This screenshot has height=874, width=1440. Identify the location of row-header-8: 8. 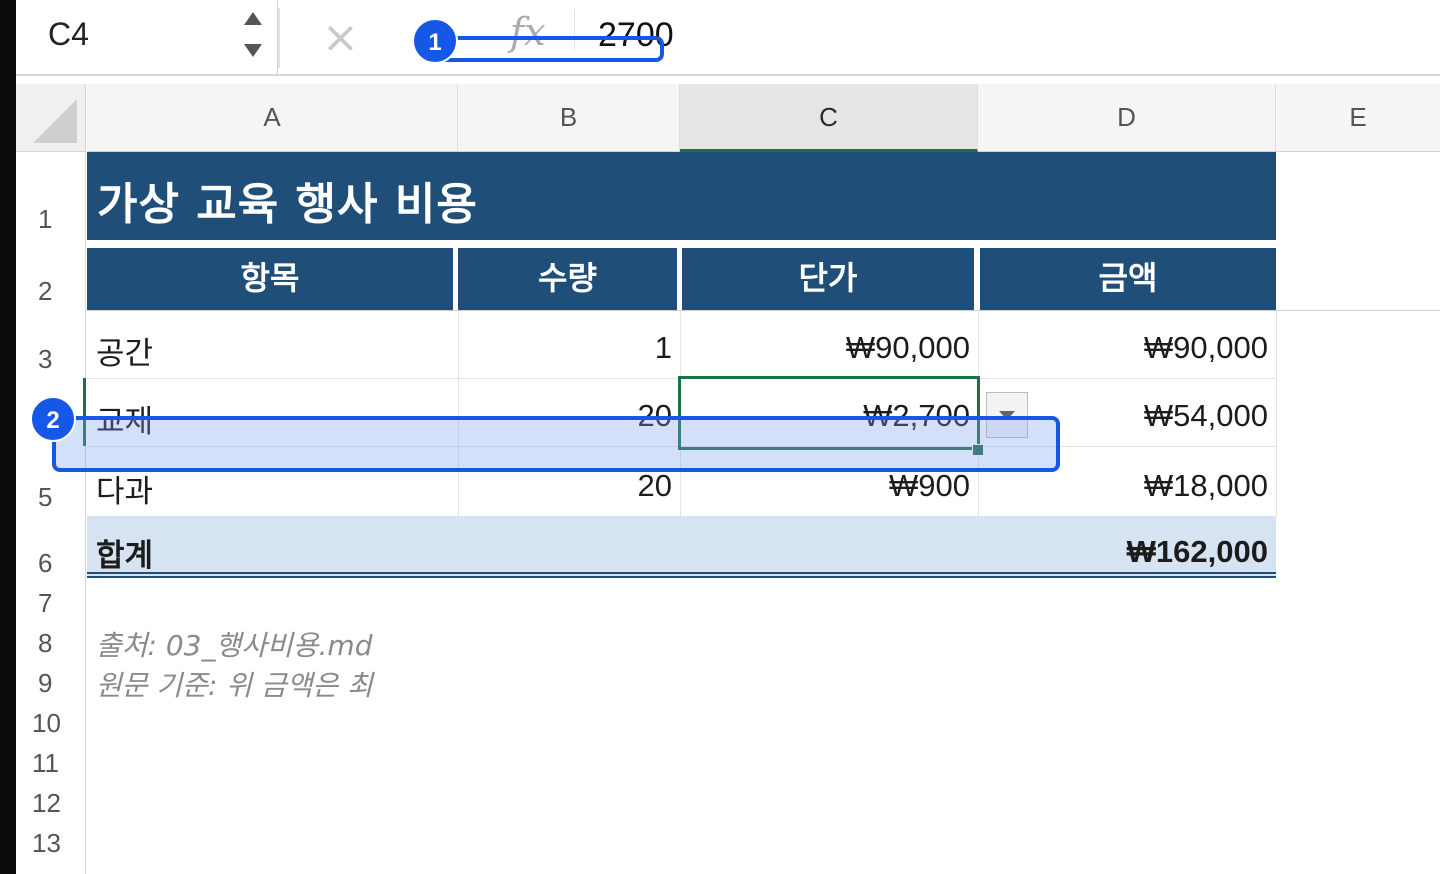
(51, 644).